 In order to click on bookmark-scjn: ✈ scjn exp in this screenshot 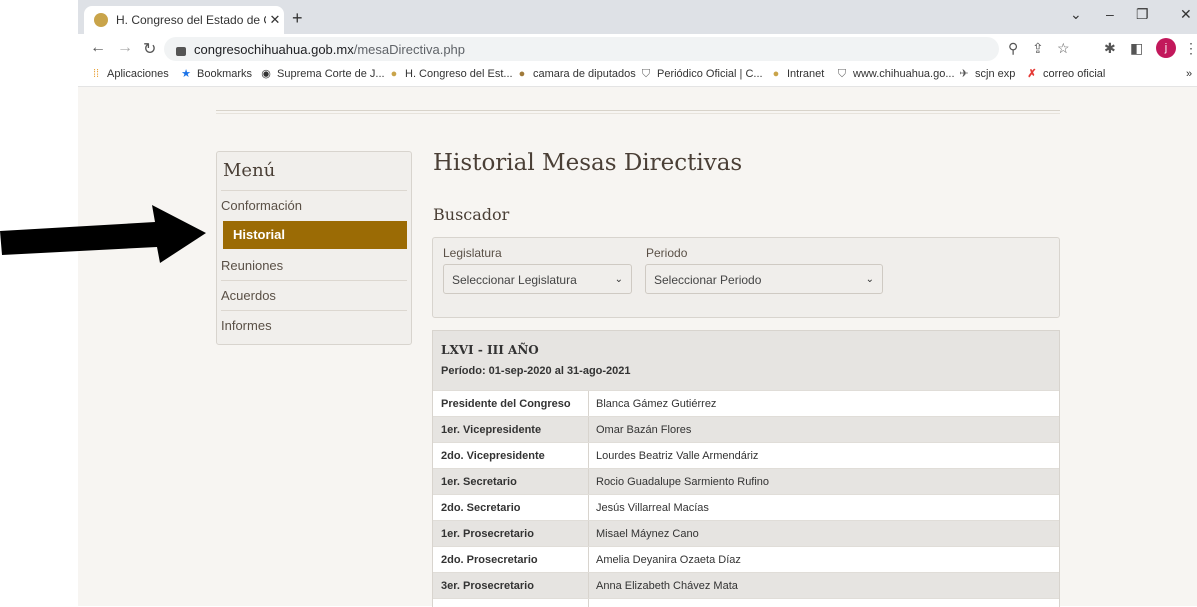, I will do `click(986, 74)`.